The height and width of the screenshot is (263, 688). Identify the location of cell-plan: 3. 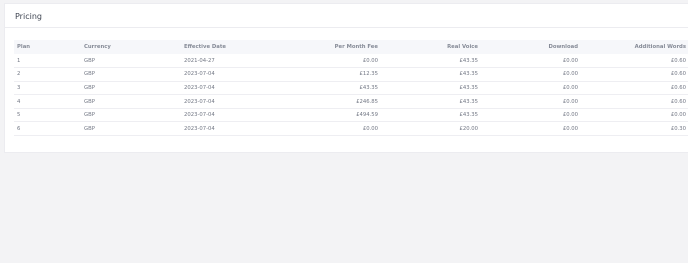
(47, 88).